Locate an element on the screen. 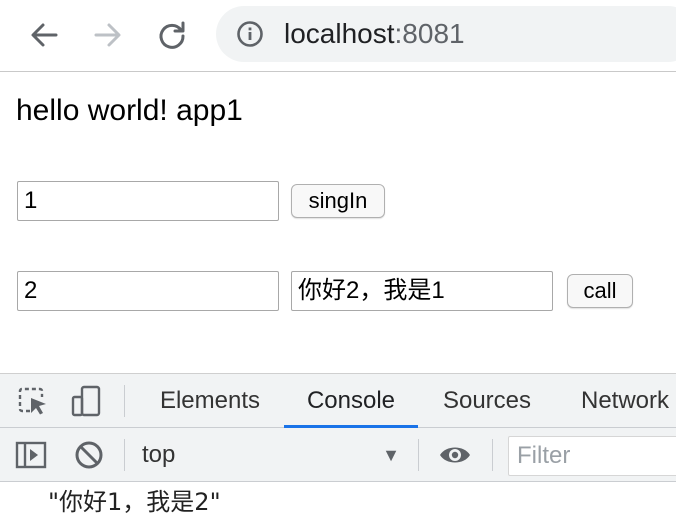 The height and width of the screenshot is (532, 676). page-heading: hello world! app1 is located at coordinates (129, 110).